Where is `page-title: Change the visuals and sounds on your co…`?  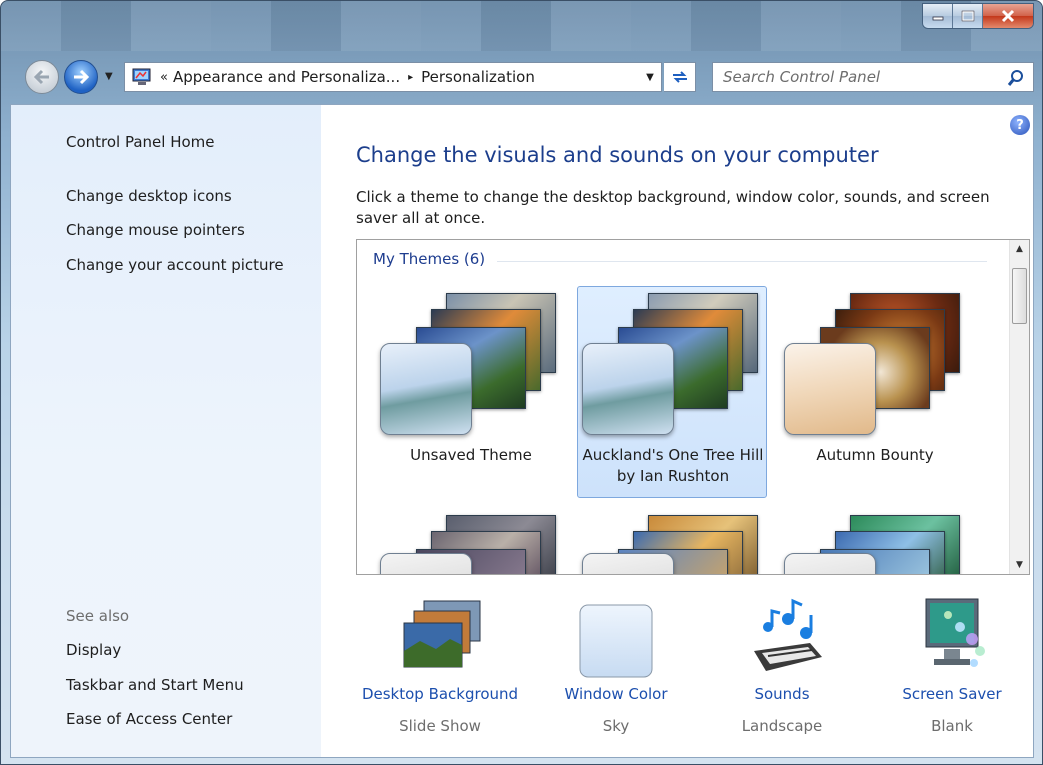 page-title: Change the visuals and sounds on your co… is located at coordinates (617, 155).